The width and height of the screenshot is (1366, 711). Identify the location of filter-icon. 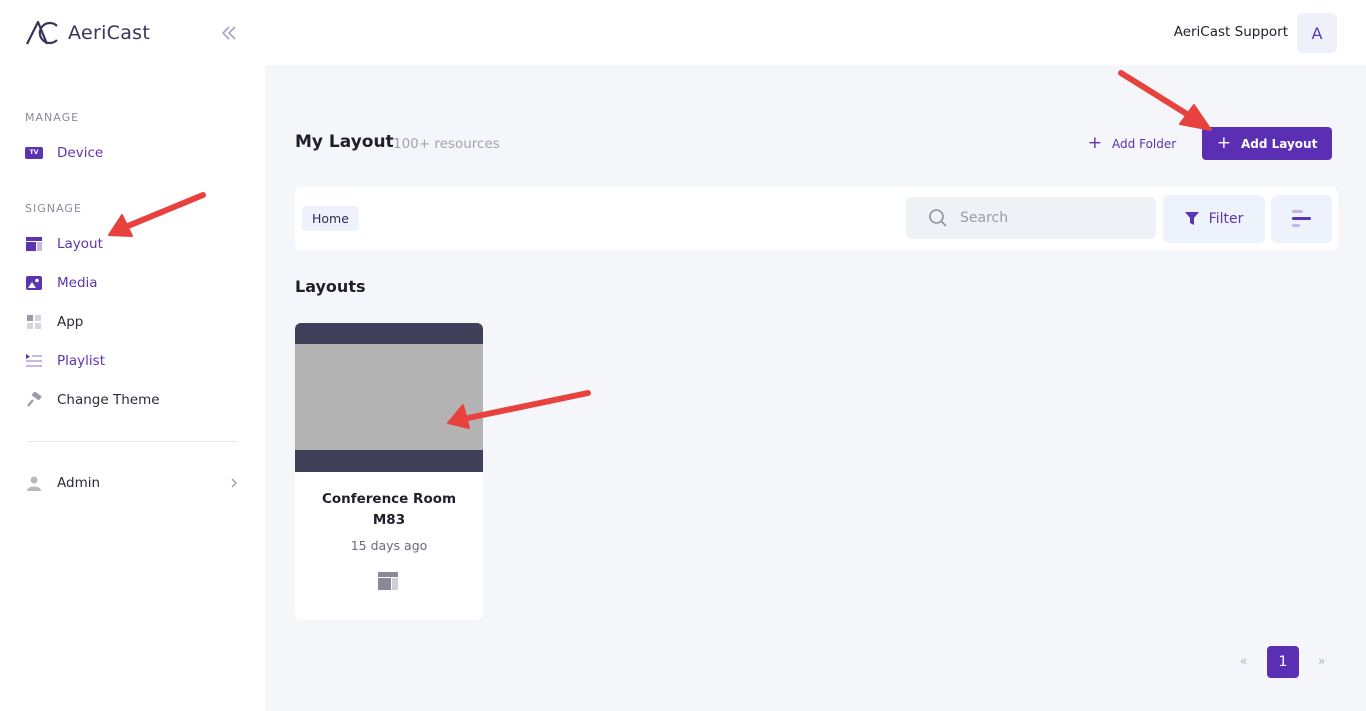
(1191, 218).